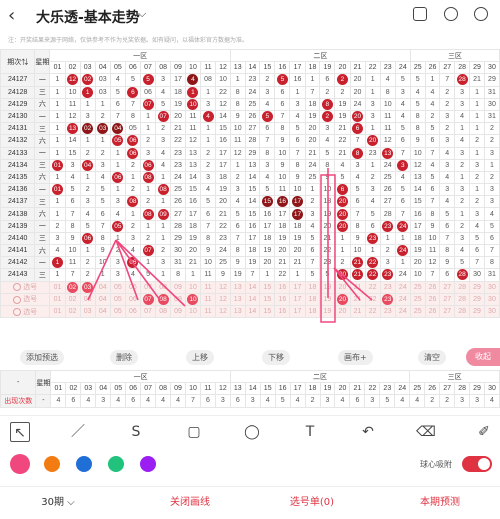  What do you see at coordinates (208, 311) in the screenshot?
I see `pick-cell: 11` at bounding box center [208, 311].